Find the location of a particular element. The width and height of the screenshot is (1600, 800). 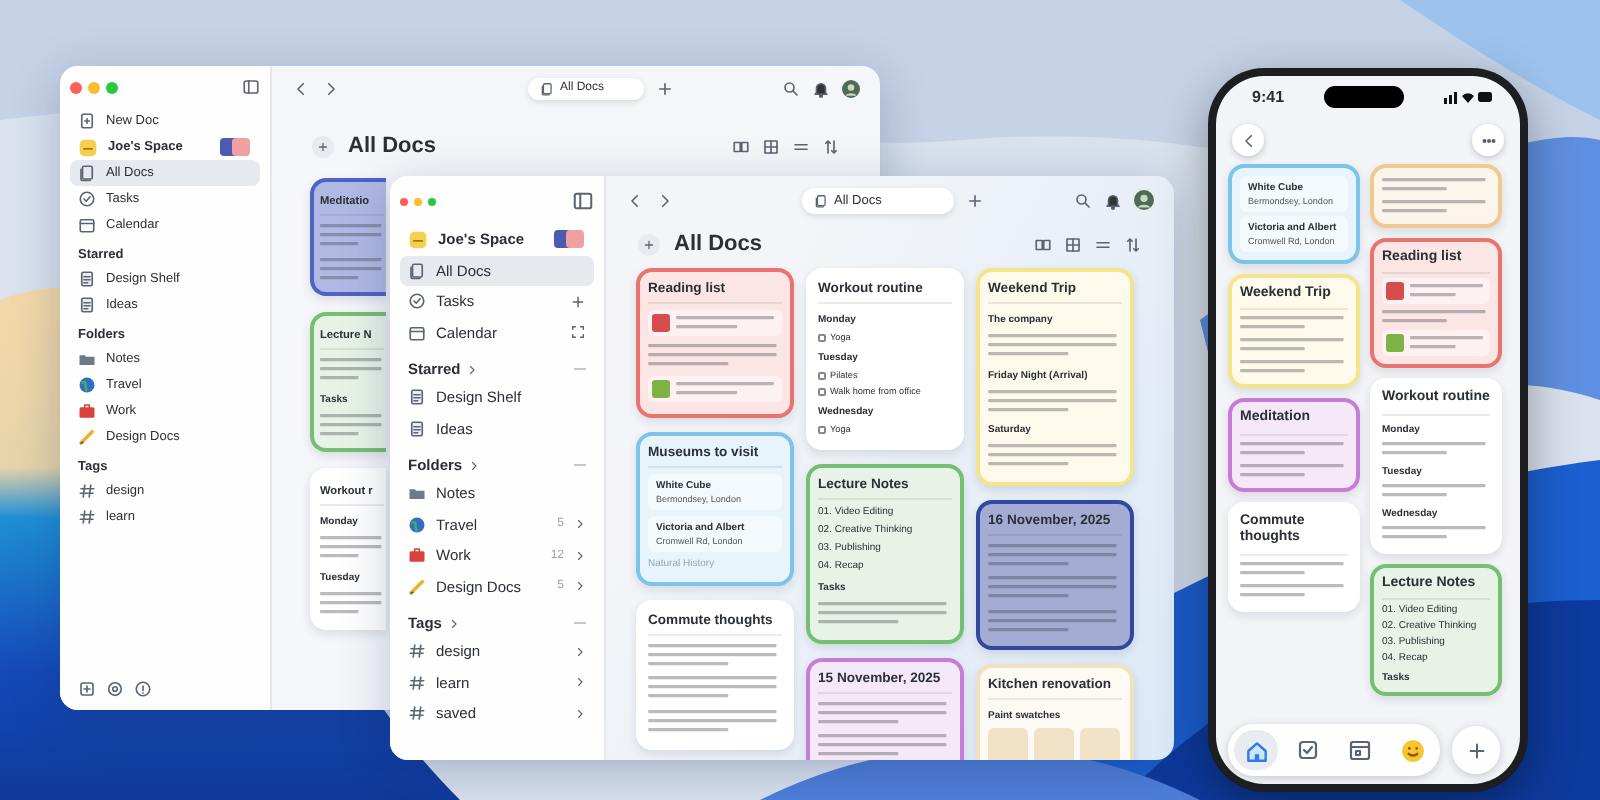

tab-button is located at coordinates (1256, 750).